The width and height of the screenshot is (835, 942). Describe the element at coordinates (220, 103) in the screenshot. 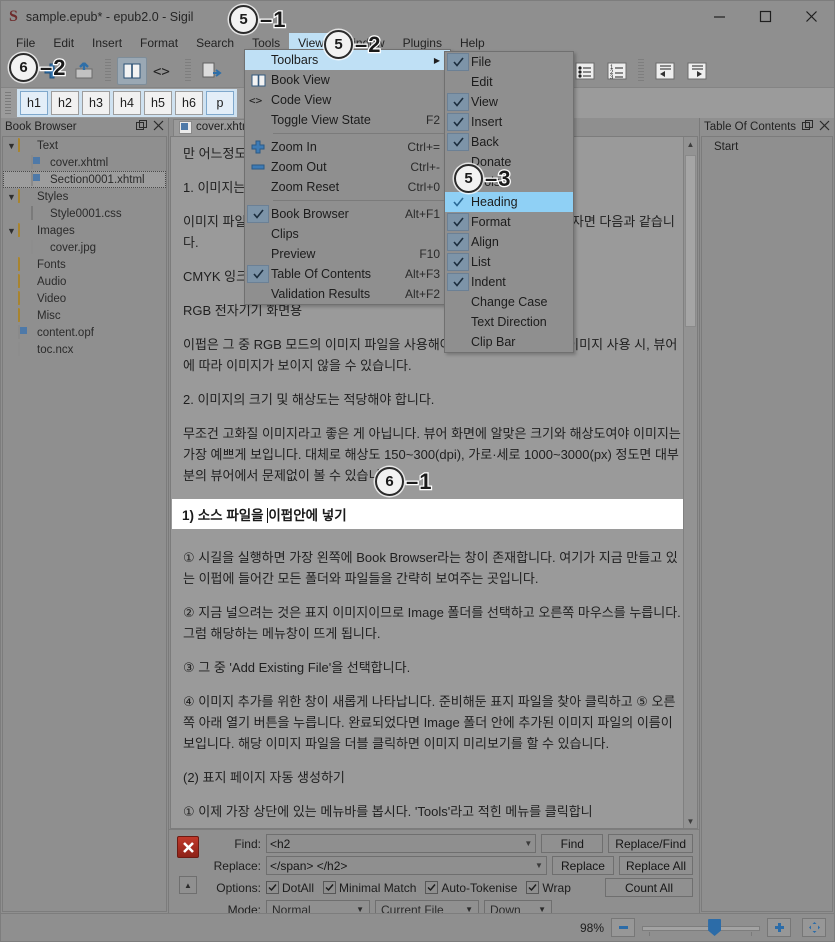

I see `heading-p-button: p` at that location.